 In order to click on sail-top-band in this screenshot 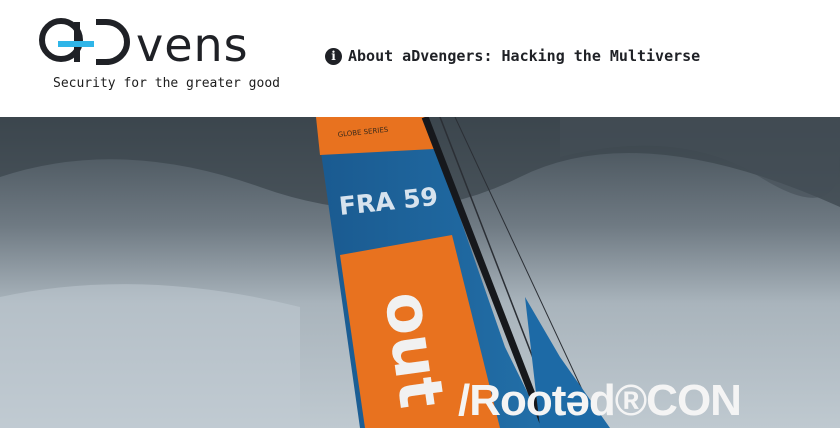, I will do `click(375, 136)`.